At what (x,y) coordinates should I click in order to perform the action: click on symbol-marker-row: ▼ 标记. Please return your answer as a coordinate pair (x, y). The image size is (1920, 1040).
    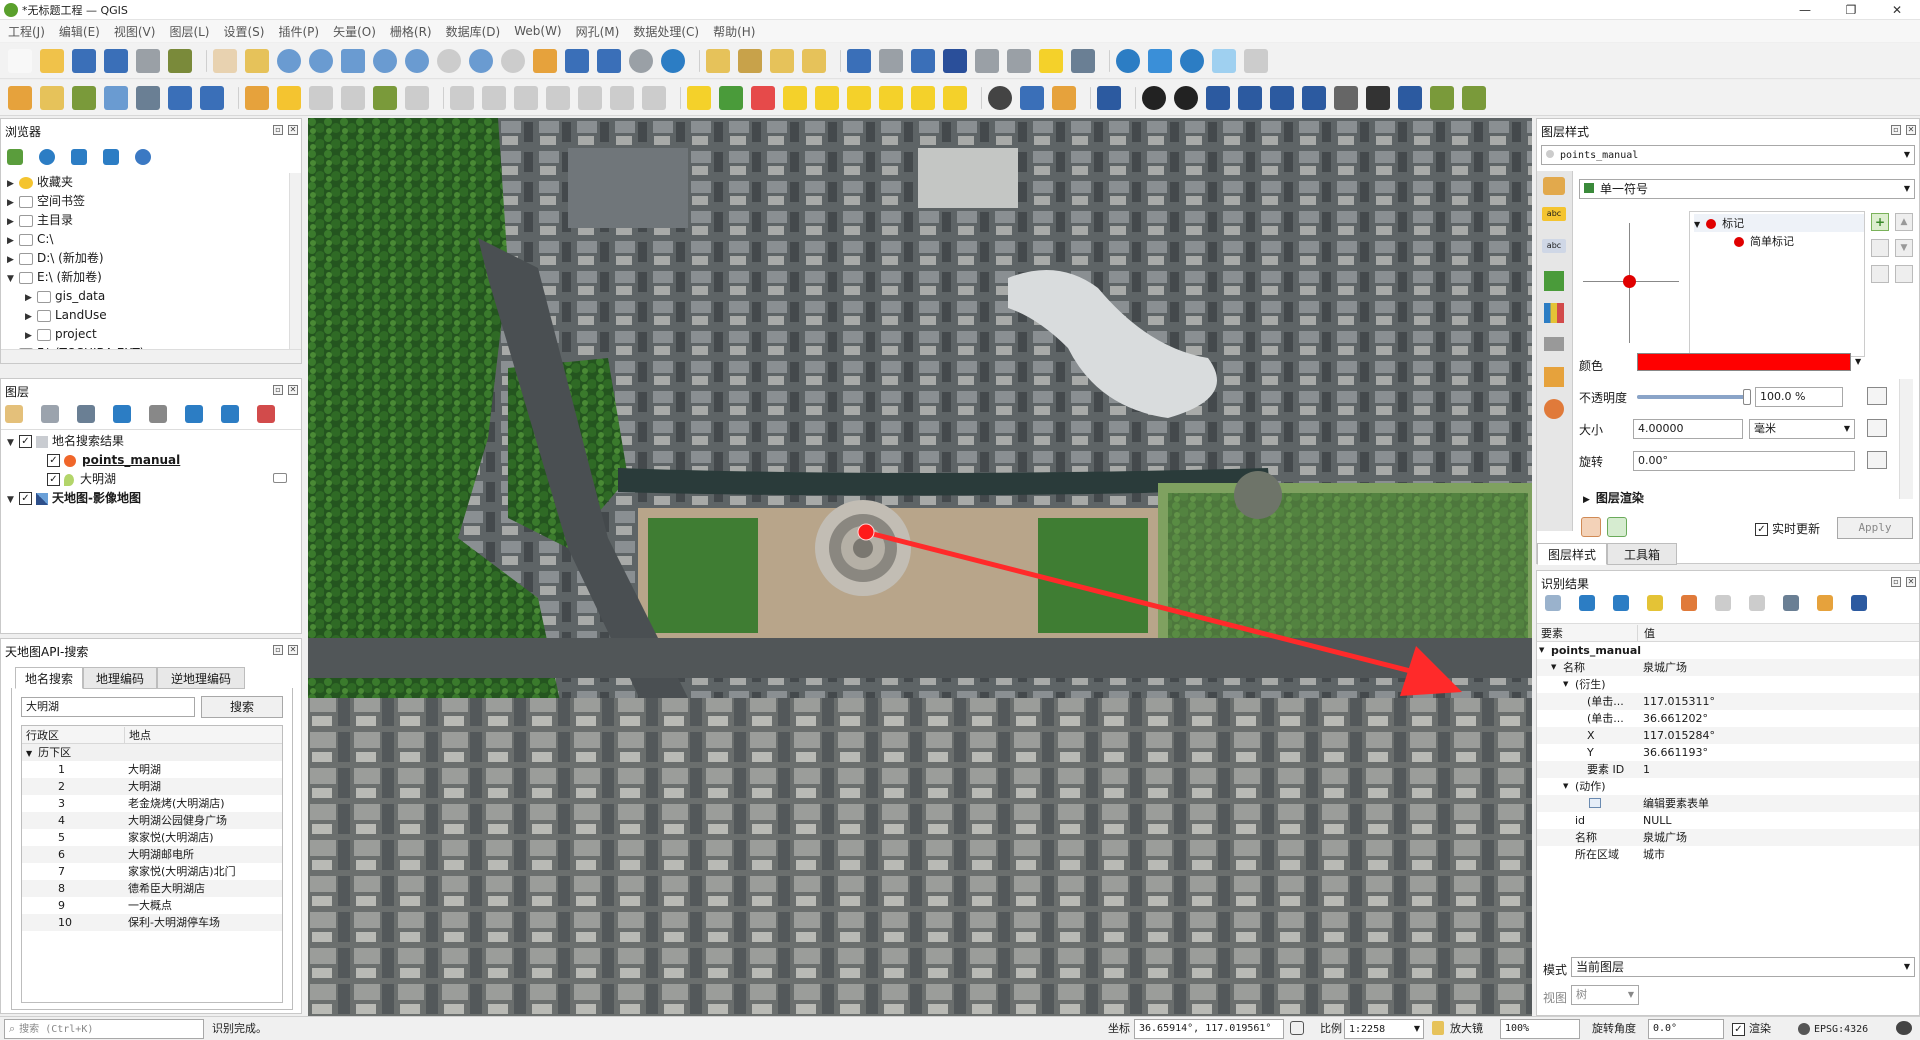
    Looking at the image, I should click on (1779, 223).